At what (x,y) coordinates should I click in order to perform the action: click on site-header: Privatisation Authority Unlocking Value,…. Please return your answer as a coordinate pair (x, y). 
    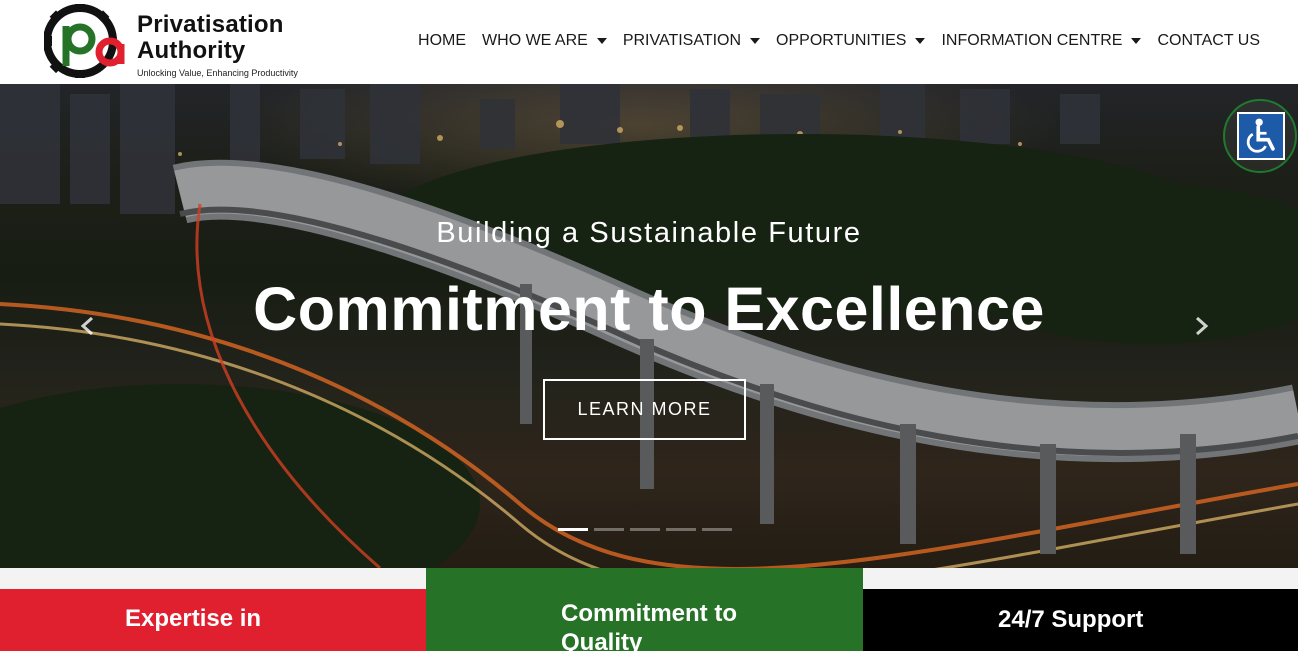
    Looking at the image, I should click on (649, 42).